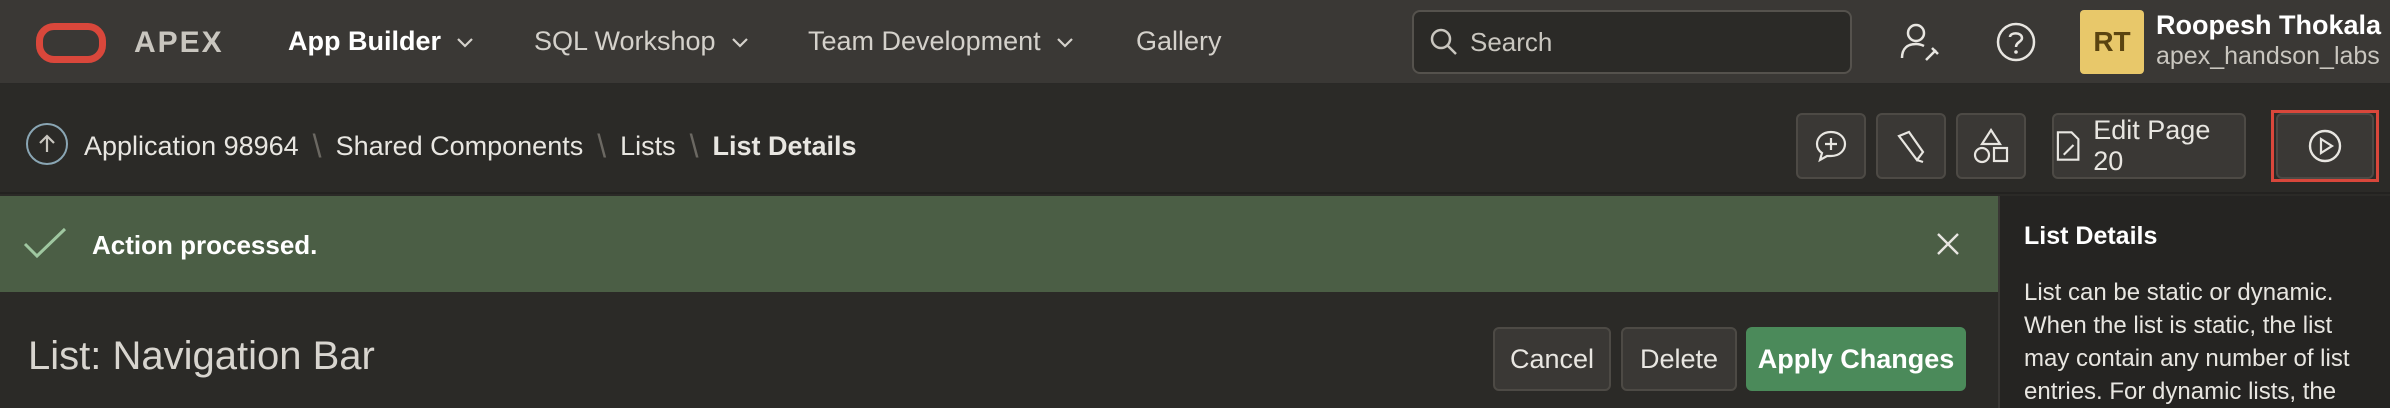  I want to click on brand-name: APEX, so click(179, 43).